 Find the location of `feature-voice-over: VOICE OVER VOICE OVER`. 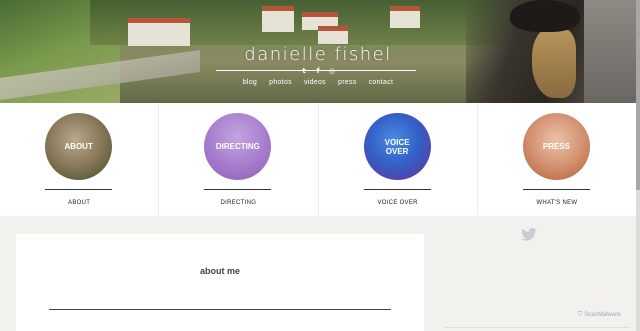

feature-voice-over: VOICE OVER VOICE OVER is located at coordinates (398, 159).